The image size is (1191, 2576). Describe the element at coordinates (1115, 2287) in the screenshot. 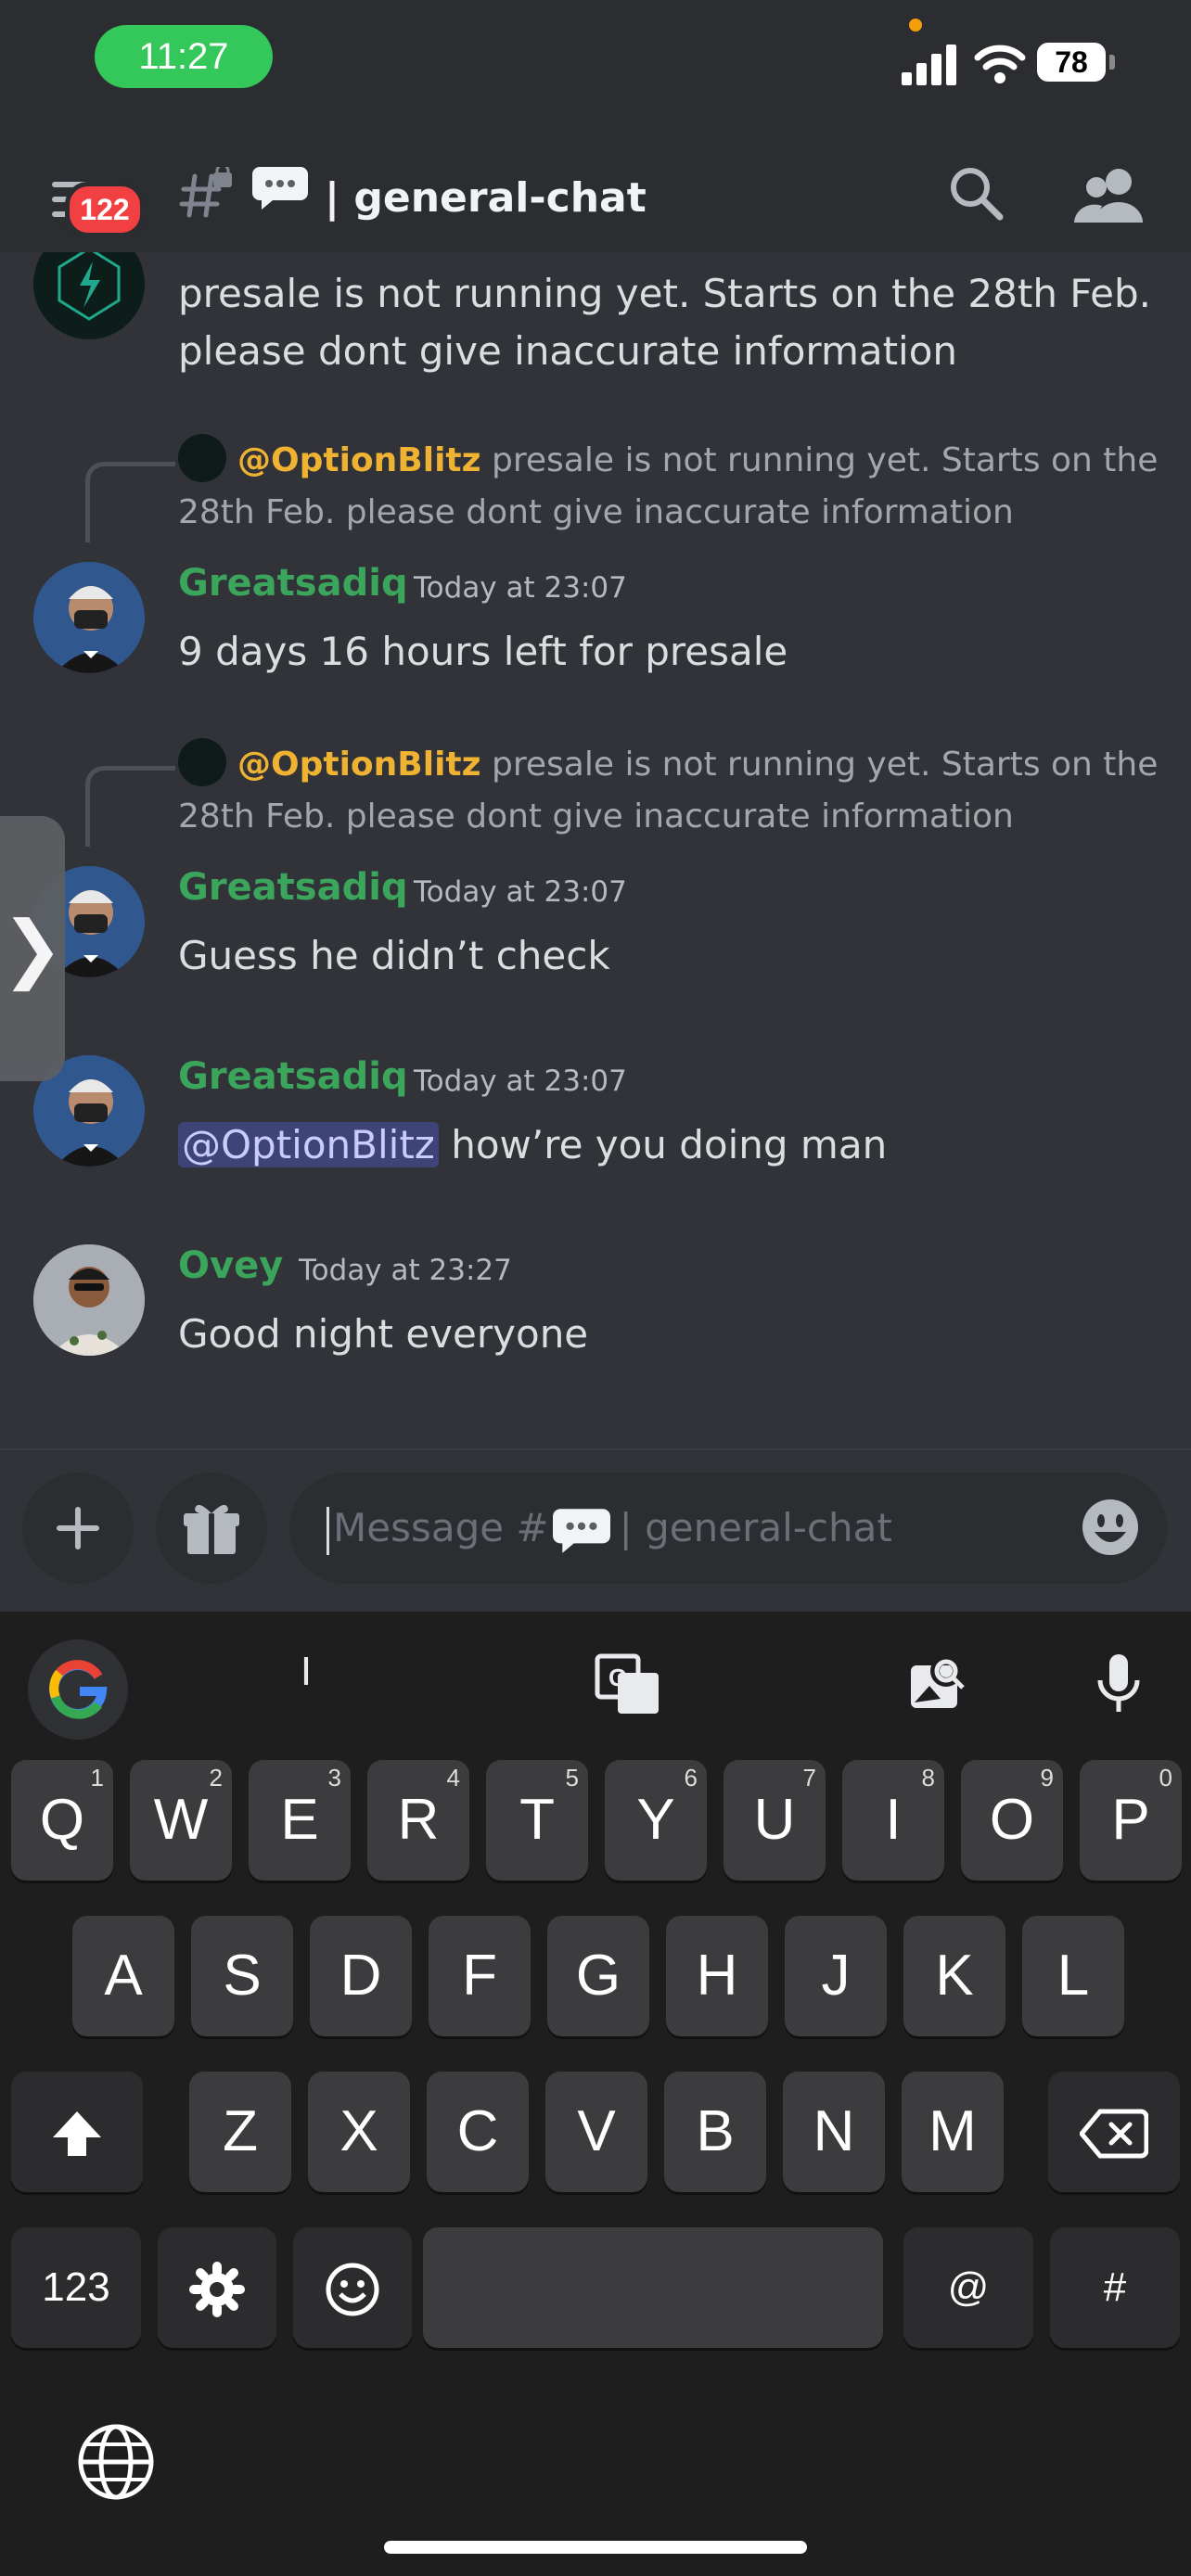

I see `hash-key: #` at that location.